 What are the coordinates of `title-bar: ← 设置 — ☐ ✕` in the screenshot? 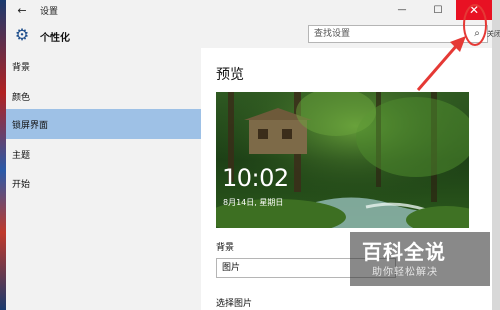 It's located at (249, 10).